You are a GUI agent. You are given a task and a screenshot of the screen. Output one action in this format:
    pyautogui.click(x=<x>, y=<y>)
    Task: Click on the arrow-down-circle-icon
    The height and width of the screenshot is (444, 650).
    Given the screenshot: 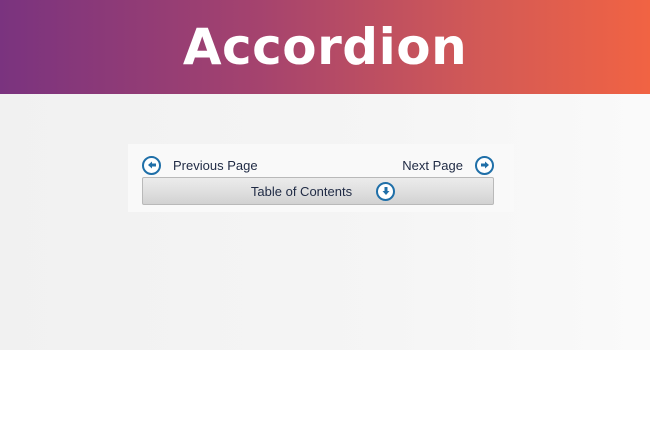 What is the action you would take?
    pyautogui.click(x=386, y=191)
    